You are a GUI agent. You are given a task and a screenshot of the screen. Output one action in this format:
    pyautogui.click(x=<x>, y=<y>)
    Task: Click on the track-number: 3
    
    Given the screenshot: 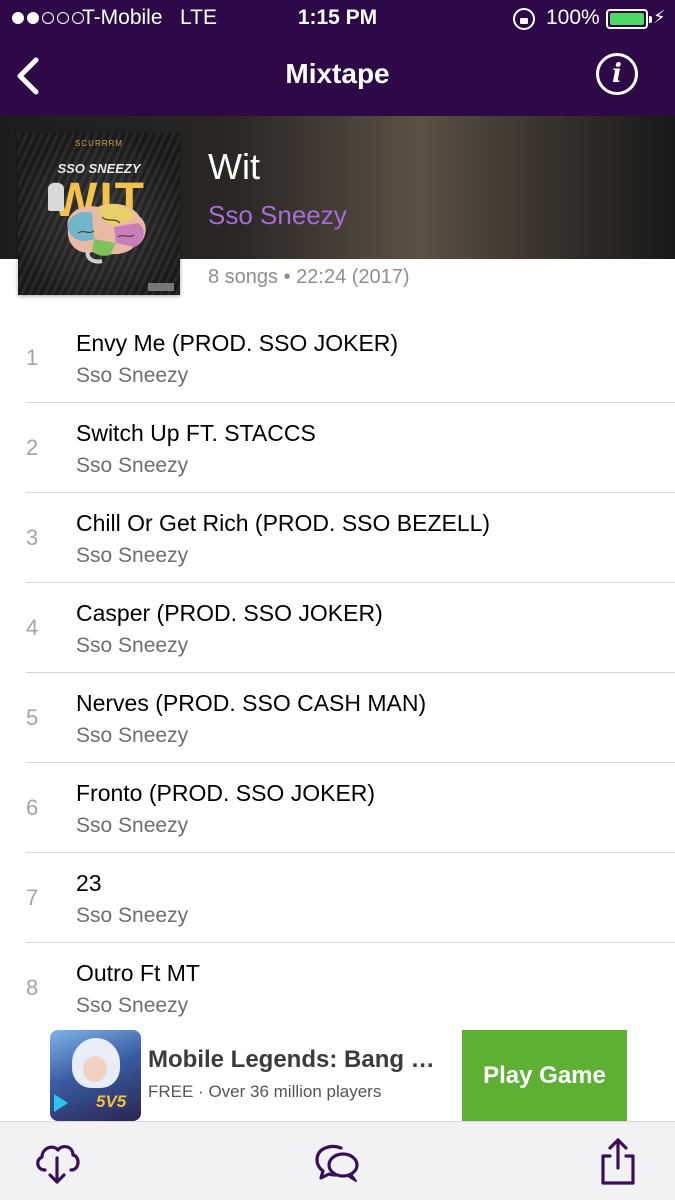 What is the action you would take?
    pyautogui.click(x=32, y=537)
    